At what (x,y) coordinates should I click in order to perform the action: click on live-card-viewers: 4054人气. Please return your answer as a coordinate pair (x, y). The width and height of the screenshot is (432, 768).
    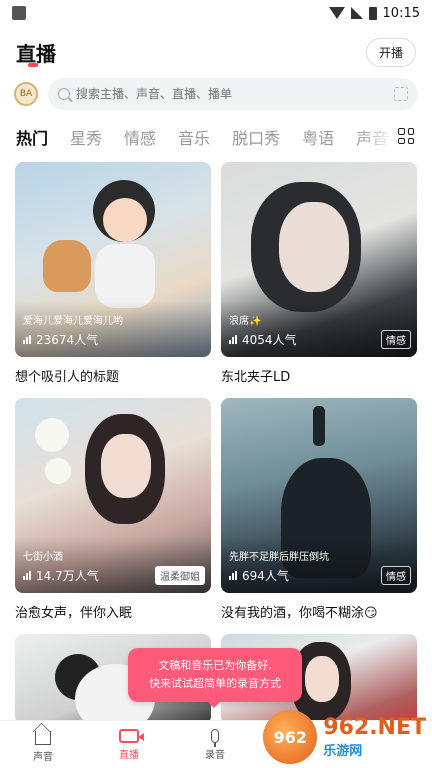
    Looking at the image, I should click on (263, 339).